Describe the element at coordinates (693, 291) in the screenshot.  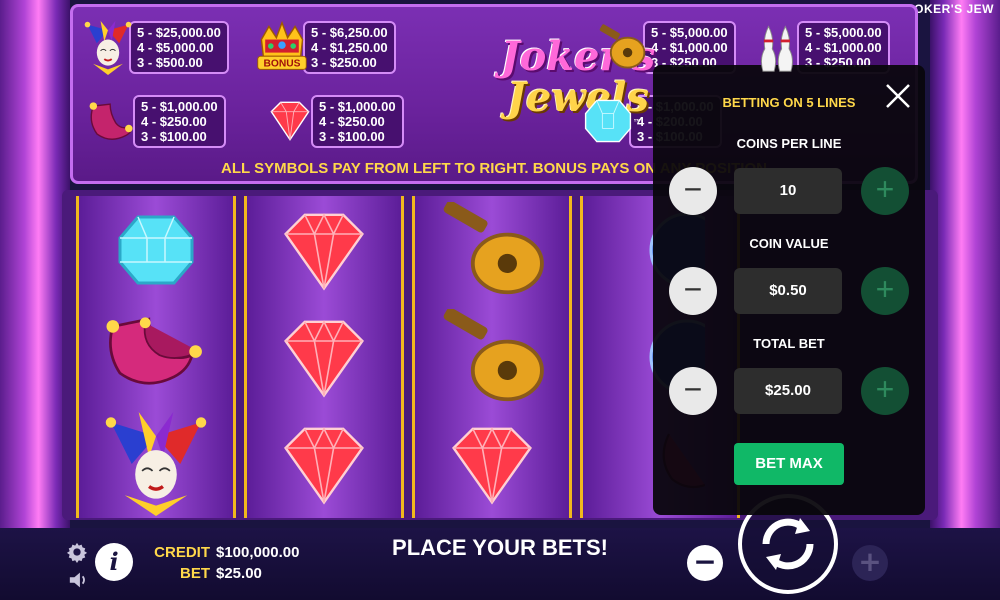
I see `coin-value-decrease: −` at that location.